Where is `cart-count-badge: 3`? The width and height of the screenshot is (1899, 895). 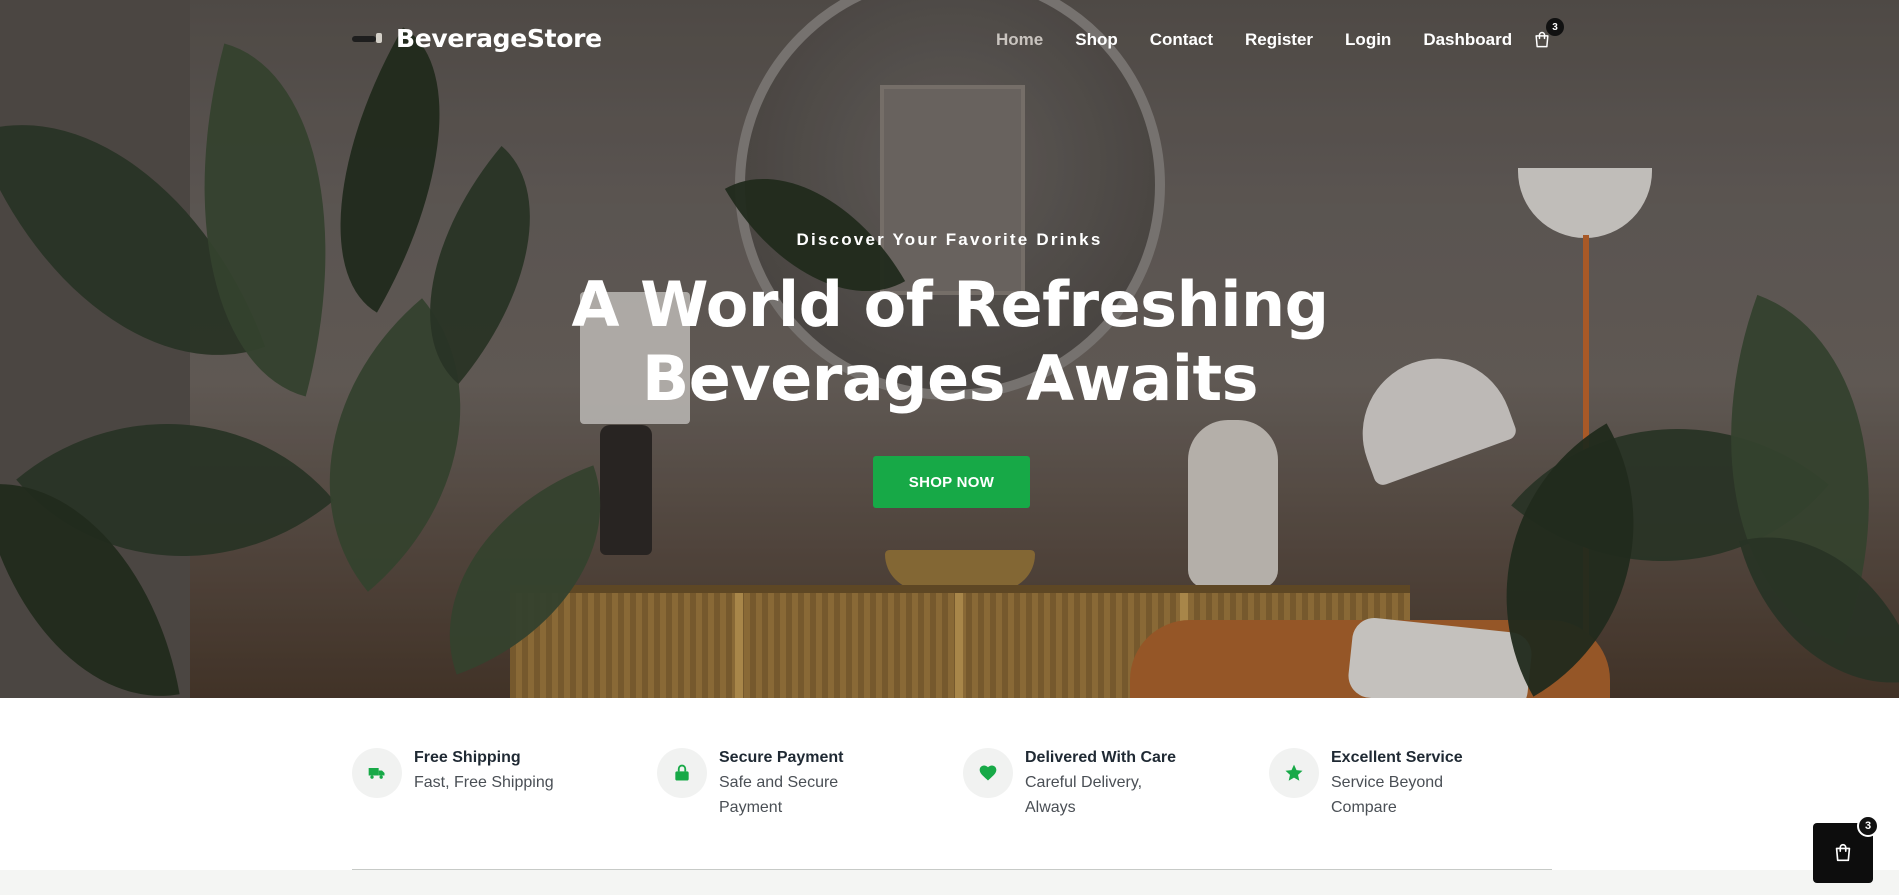 cart-count-badge: 3 is located at coordinates (1555, 27).